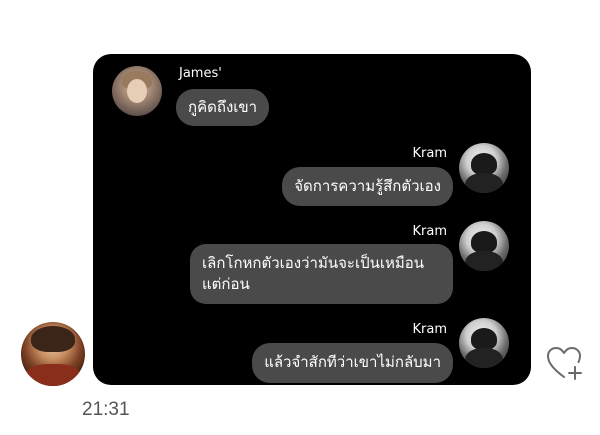  What do you see at coordinates (53, 375) in the screenshot?
I see `avatar-coat` at bounding box center [53, 375].